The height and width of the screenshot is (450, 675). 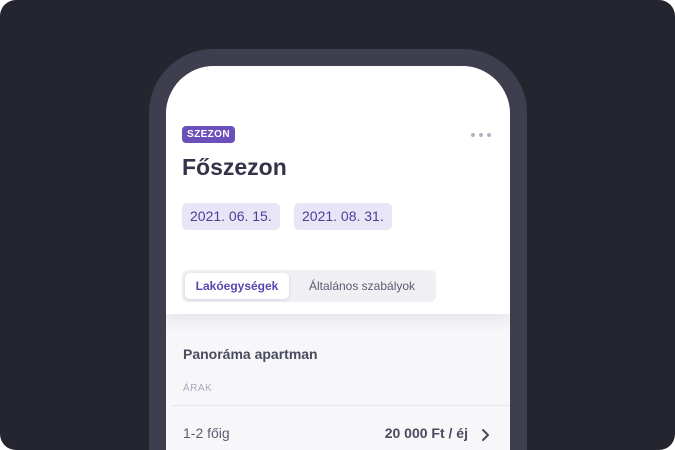 What do you see at coordinates (343, 216) in the screenshot?
I see `end-date-chip: 2021. 08. 31.` at bounding box center [343, 216].